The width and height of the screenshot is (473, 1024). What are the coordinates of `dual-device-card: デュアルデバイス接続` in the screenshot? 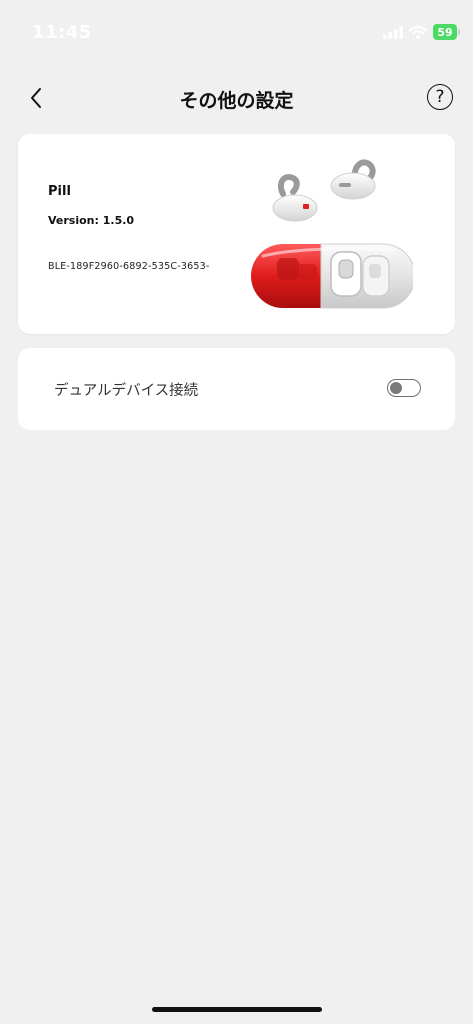 It's located at (236, 389).